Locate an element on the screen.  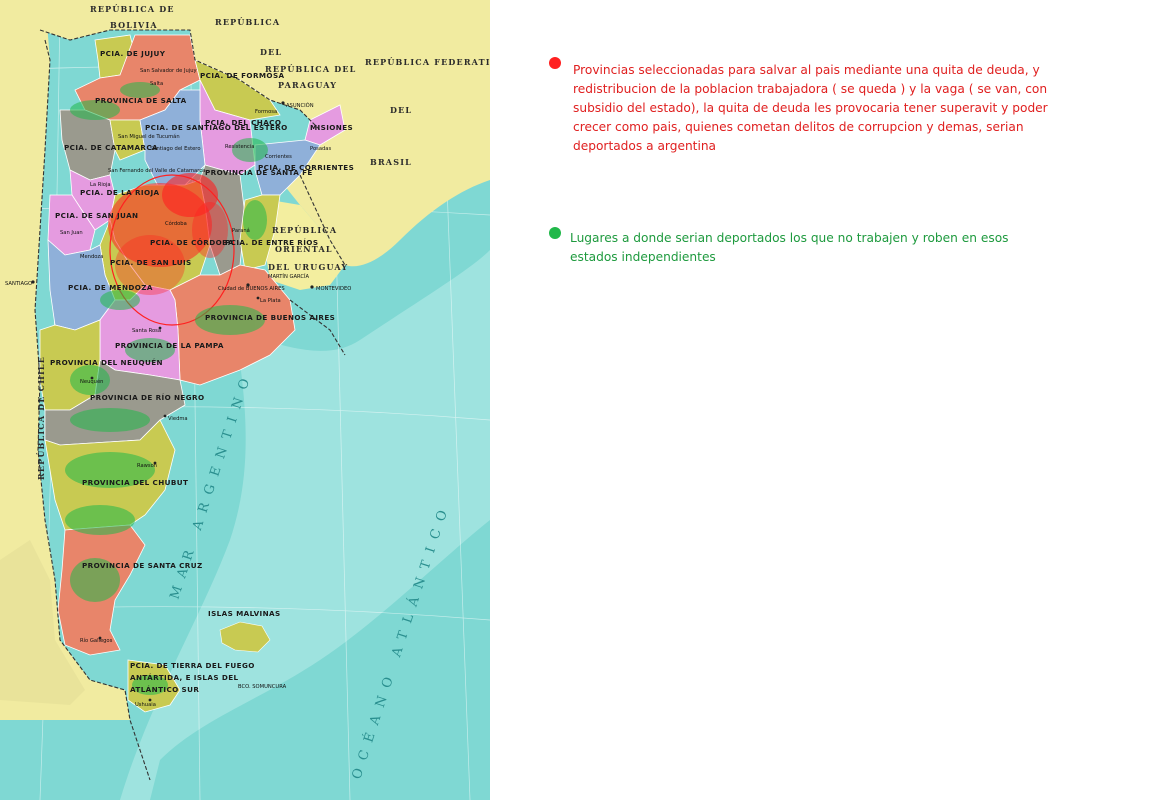
city-neuquen: Neuquén is located at coordinates (91, 381).